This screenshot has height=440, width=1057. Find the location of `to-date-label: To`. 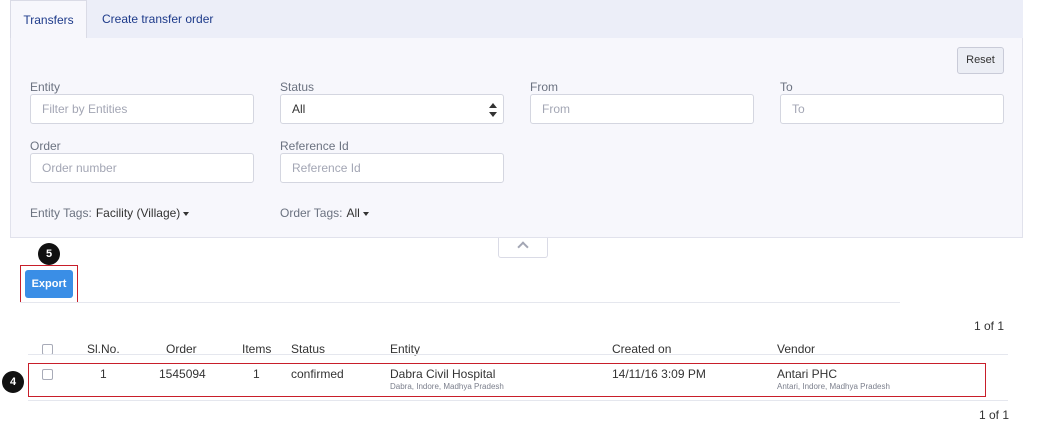

to-date-label: To is located at coordinates (786, 87).